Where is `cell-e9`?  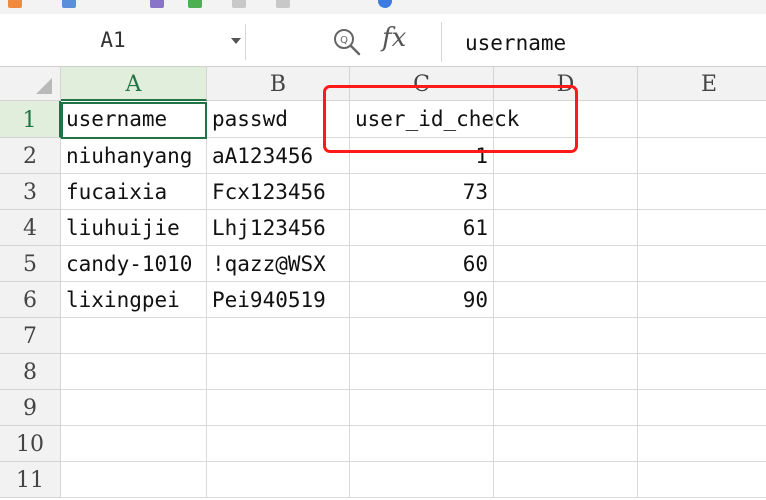
cell-e9 is located at coordinates (702, 408).